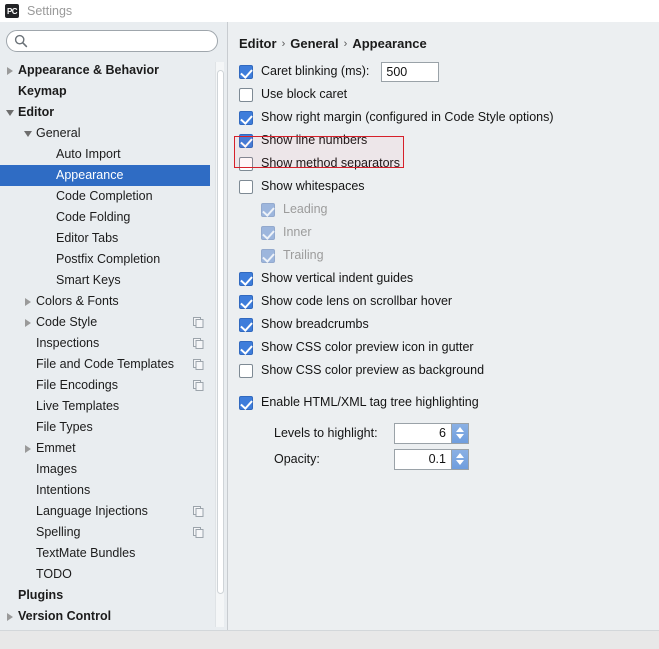  Describe the element at coordinates (105, 406) in the screenshot. I see `sidebar-item-live-templates: Live Templates` at that location.